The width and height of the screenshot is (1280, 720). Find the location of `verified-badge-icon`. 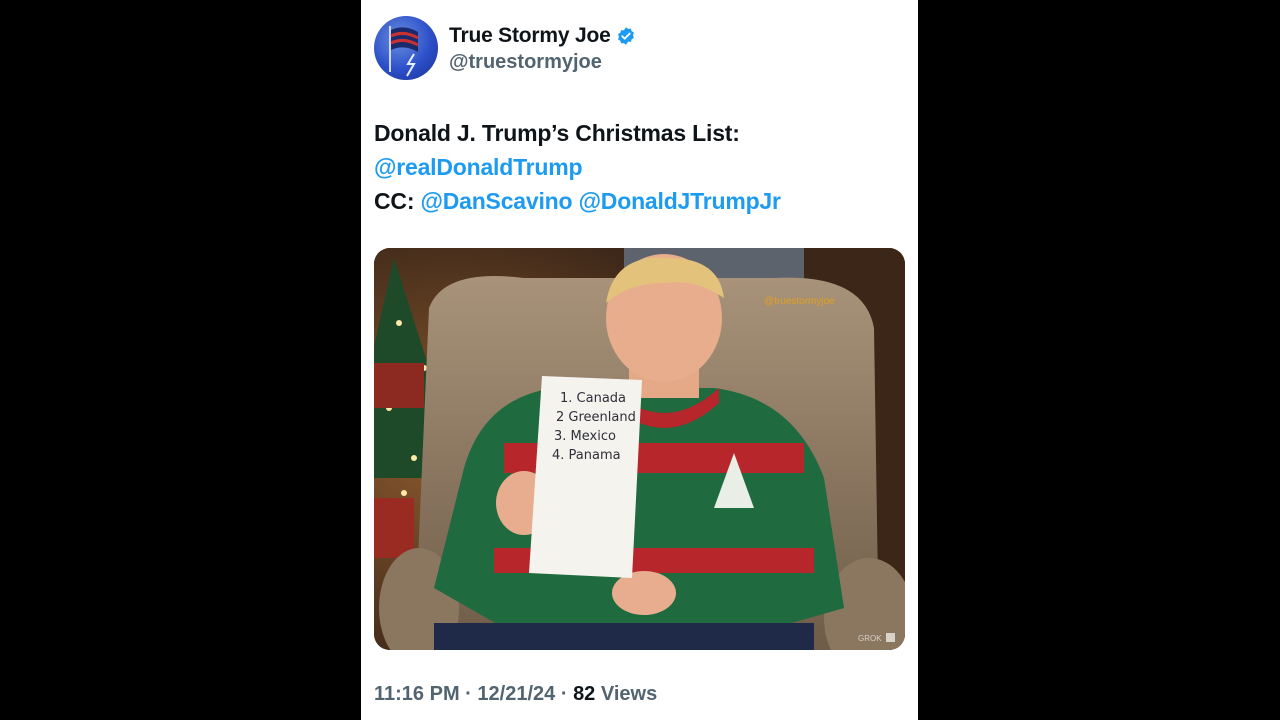

verified-badge-icon is located at coordinates (625, 35).